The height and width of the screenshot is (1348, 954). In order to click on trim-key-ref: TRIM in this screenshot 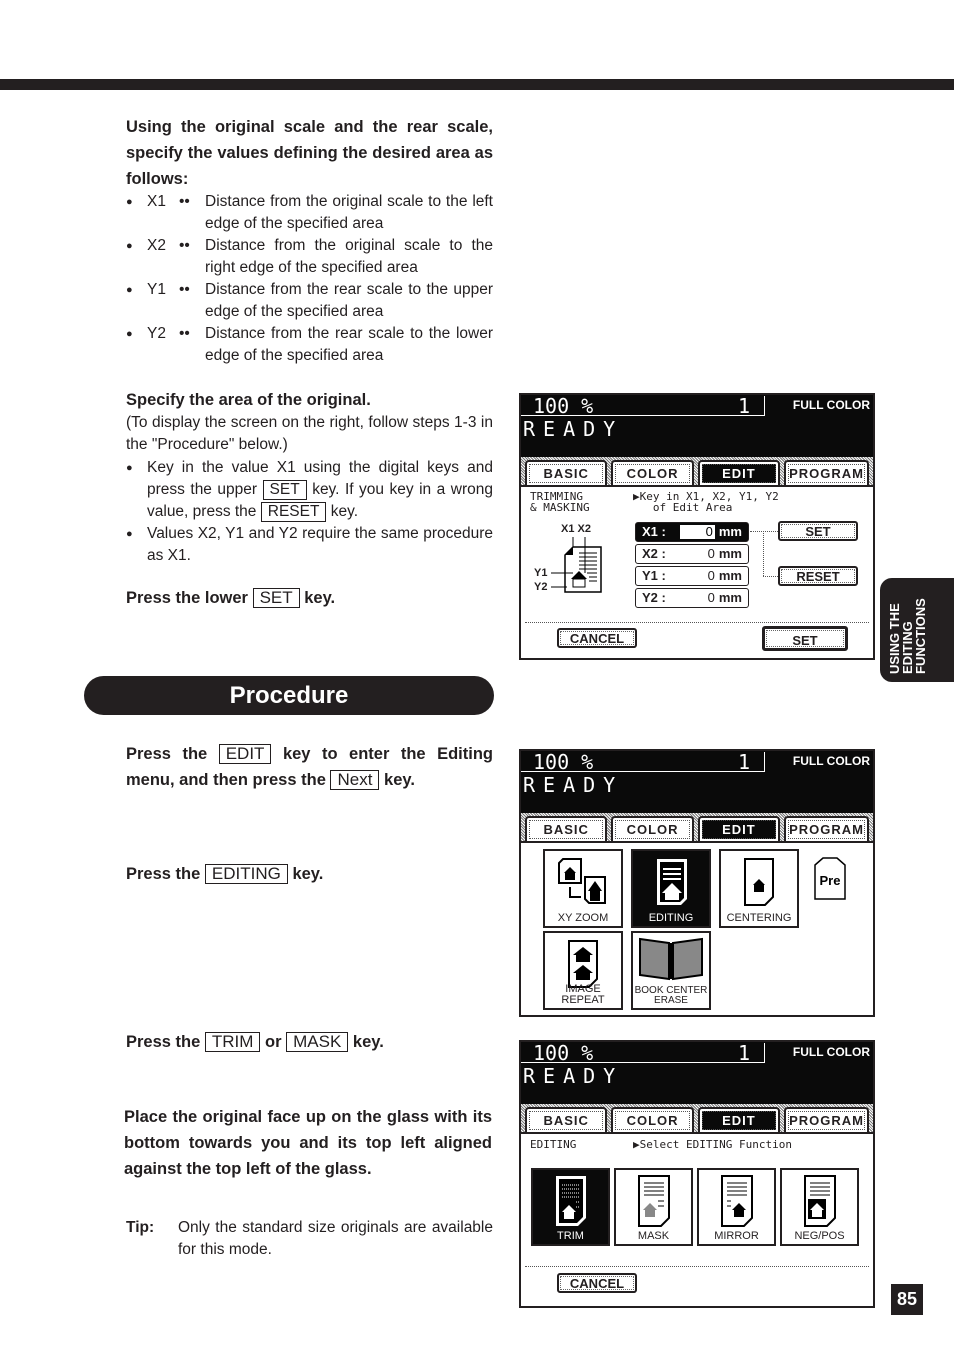, I will do `click(232, 1042)`.